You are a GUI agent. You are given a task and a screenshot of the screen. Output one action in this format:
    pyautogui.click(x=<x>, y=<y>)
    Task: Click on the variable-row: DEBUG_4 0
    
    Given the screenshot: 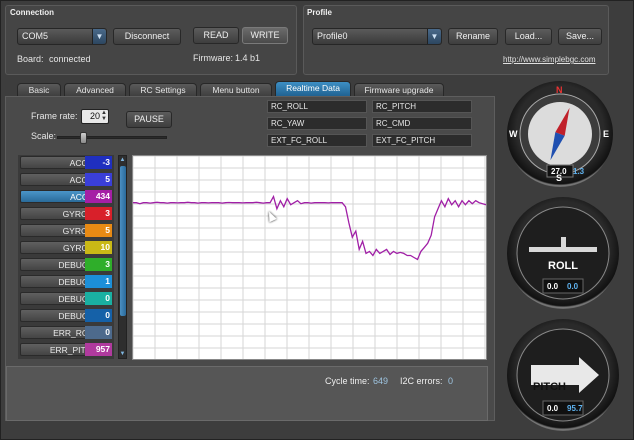 What is the action you would take?
    pyautogui.click(x=66, y=315)
    